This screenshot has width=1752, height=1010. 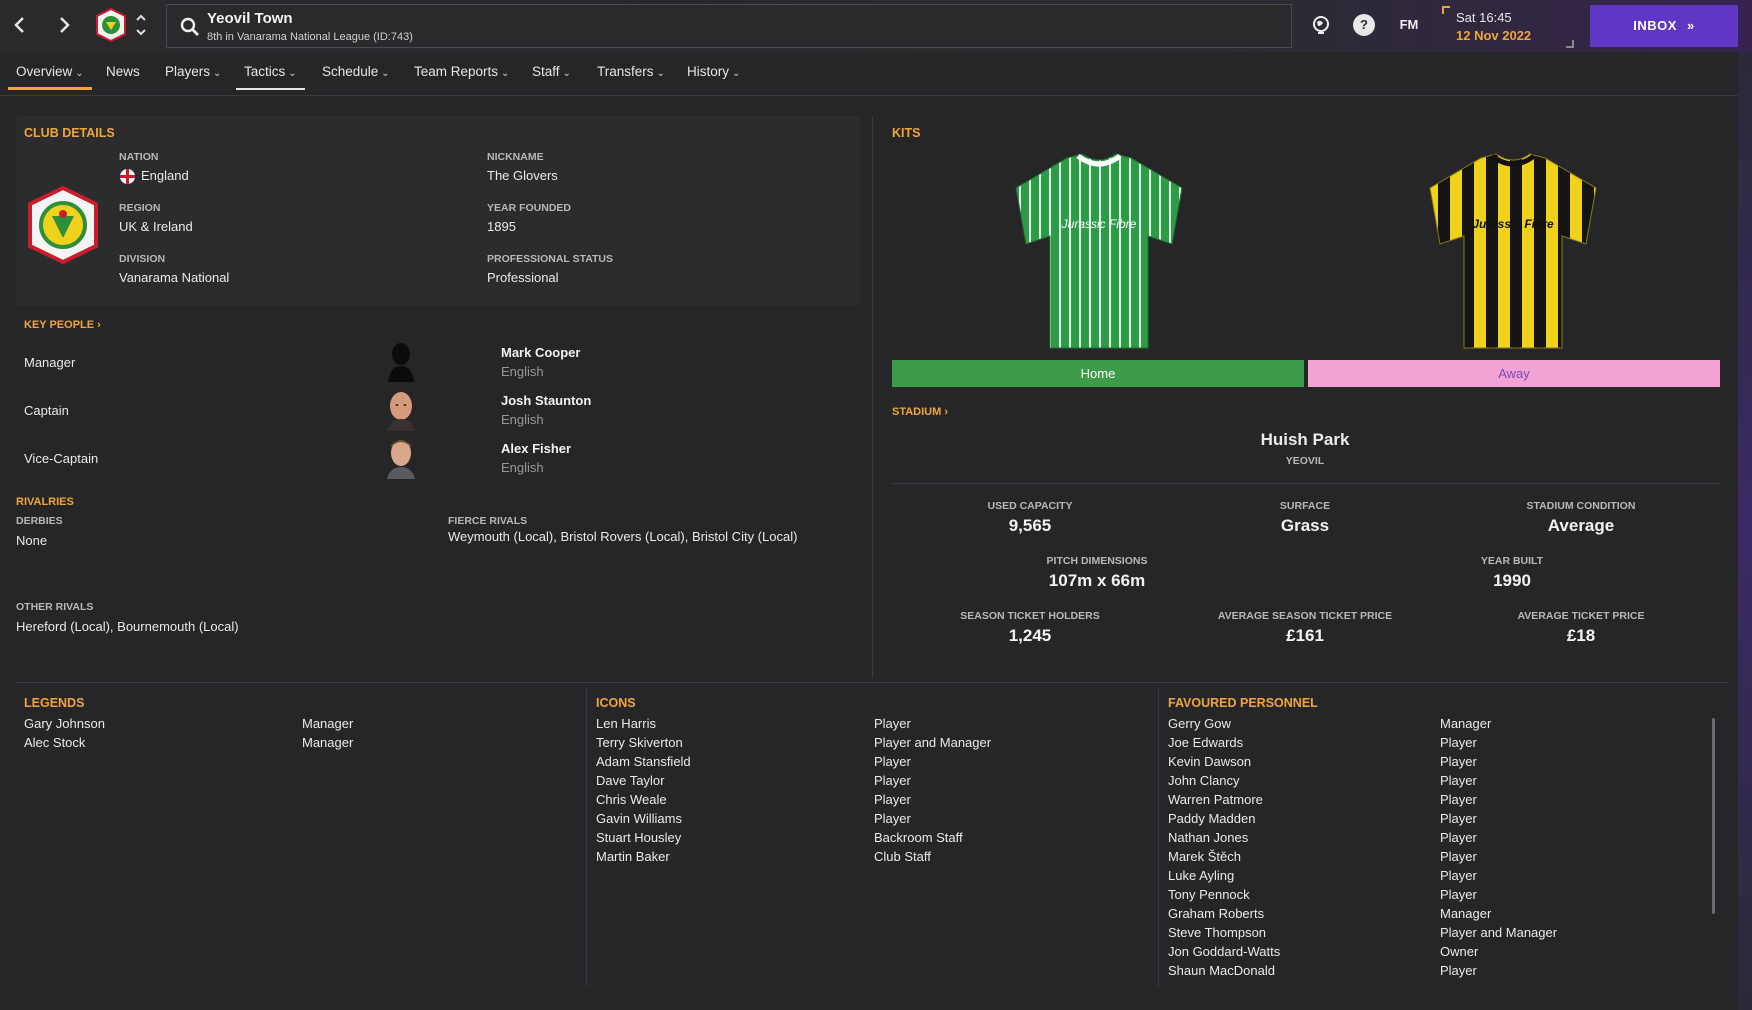 I want to click on icon-person-name: Gavin Williams, so click(x=639, y=818).